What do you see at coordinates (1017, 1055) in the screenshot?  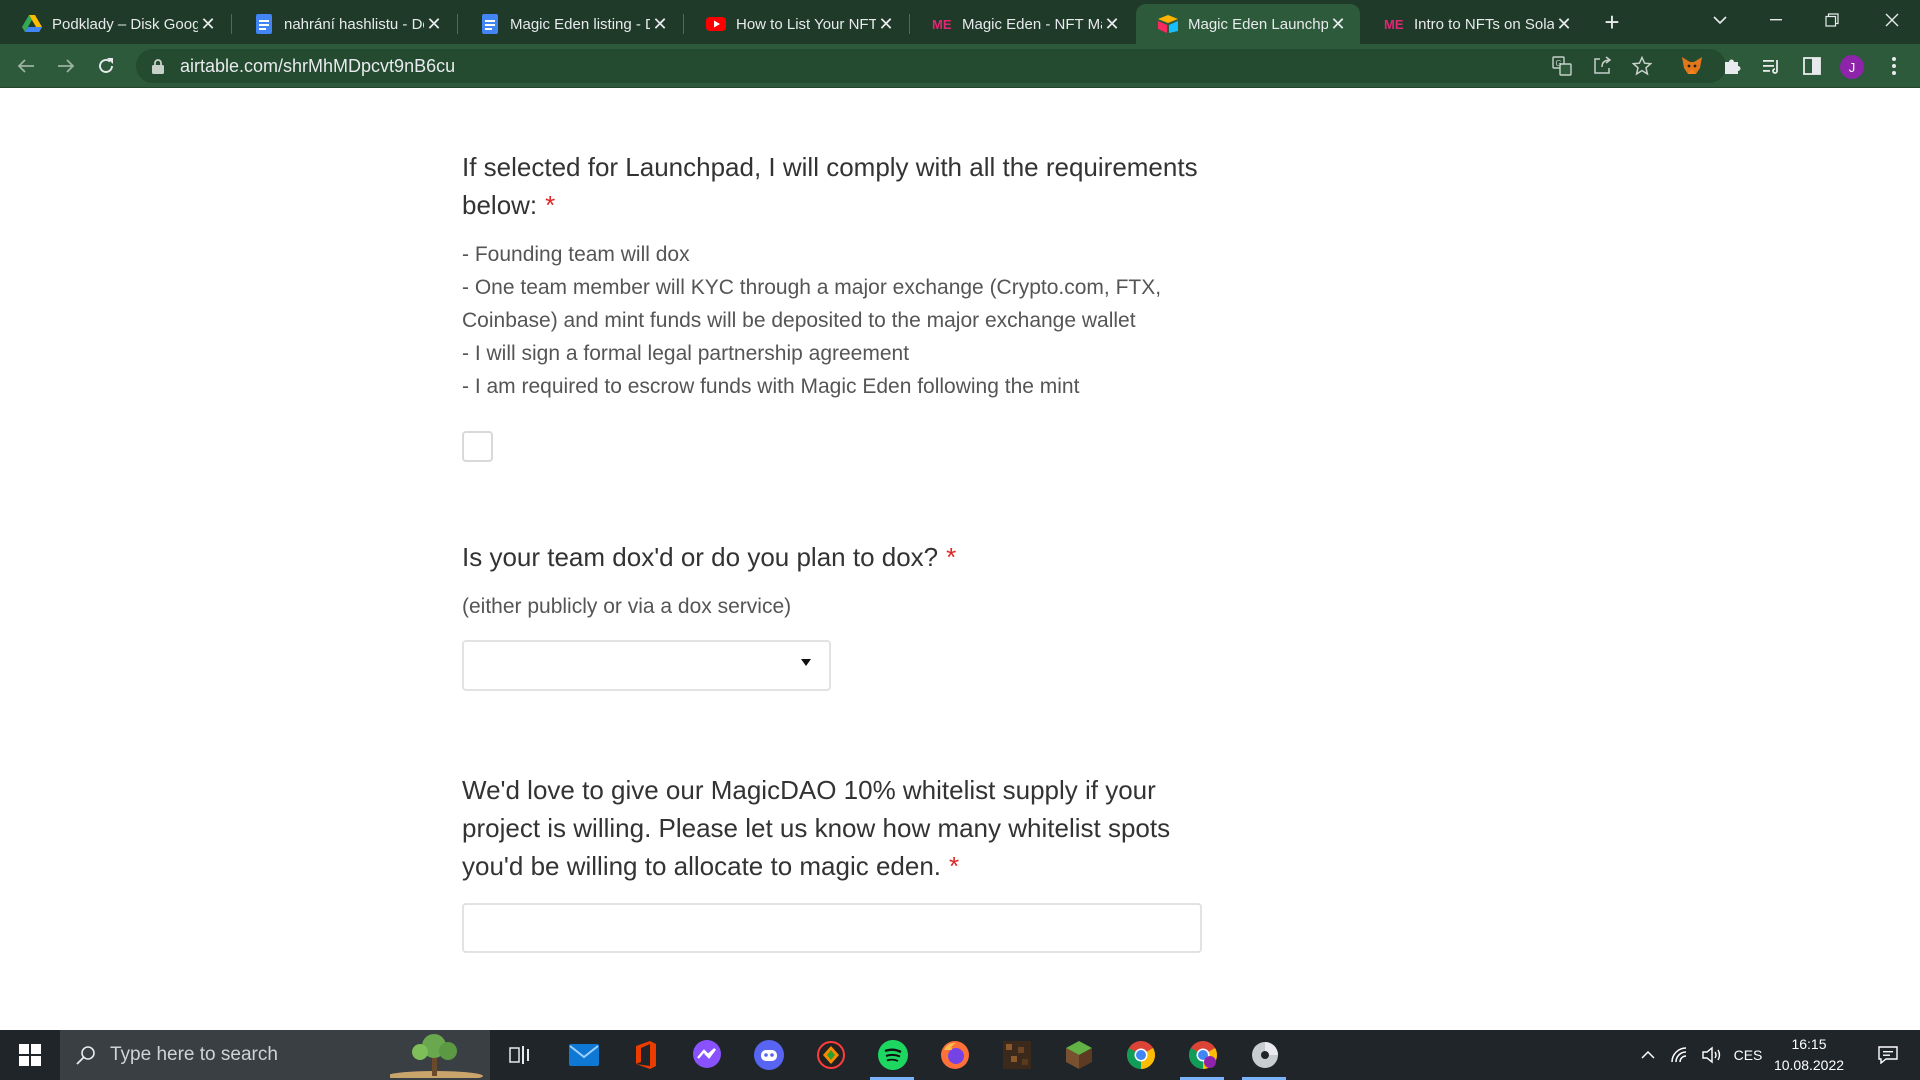 I see `minecraft-icon` at bounding box center [1017, 1055].